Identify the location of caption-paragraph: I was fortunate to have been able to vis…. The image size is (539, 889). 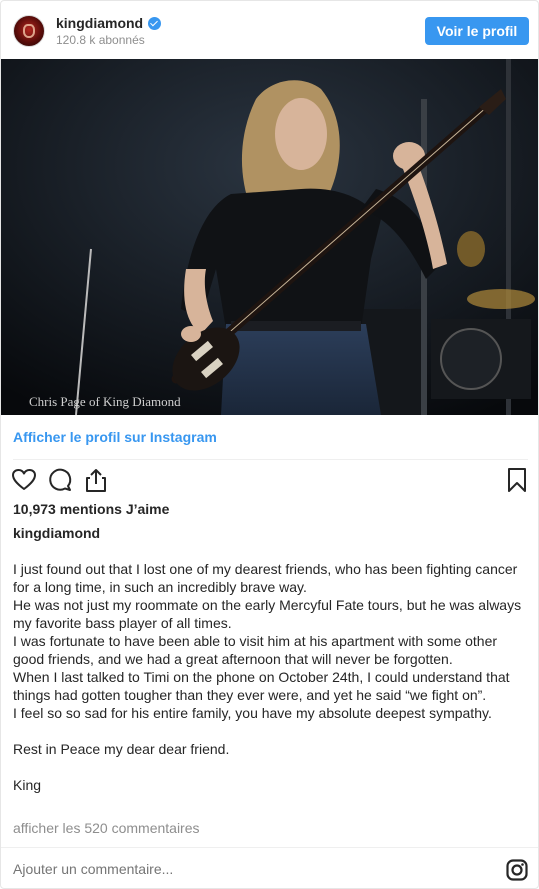
(255, 650).